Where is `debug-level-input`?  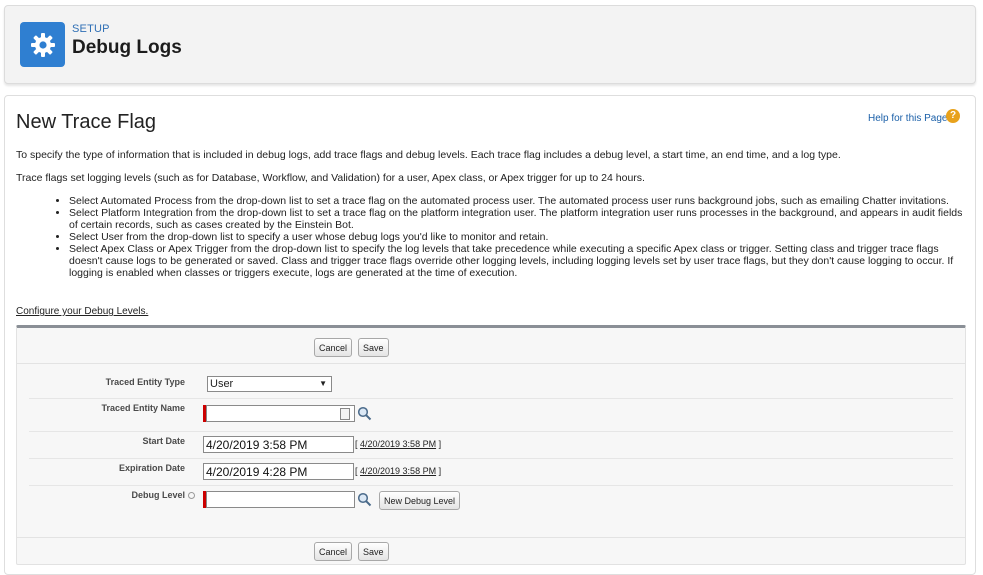
debug-level-input is located at coordinates (280, 499).